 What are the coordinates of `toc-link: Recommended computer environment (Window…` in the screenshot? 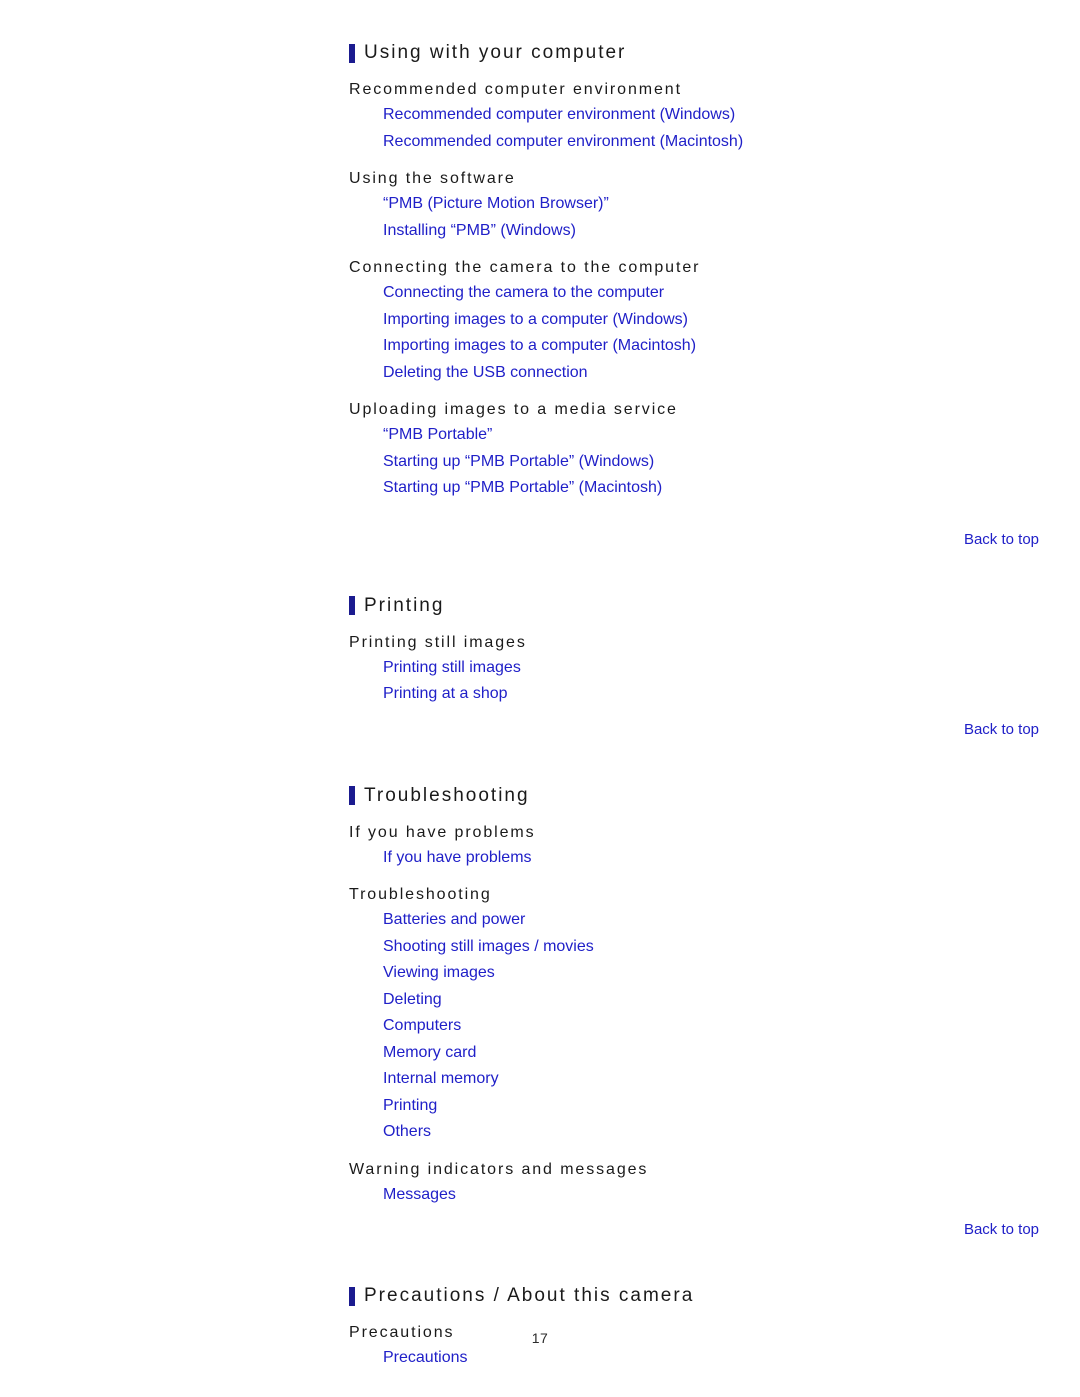 It's located at (711, 115).